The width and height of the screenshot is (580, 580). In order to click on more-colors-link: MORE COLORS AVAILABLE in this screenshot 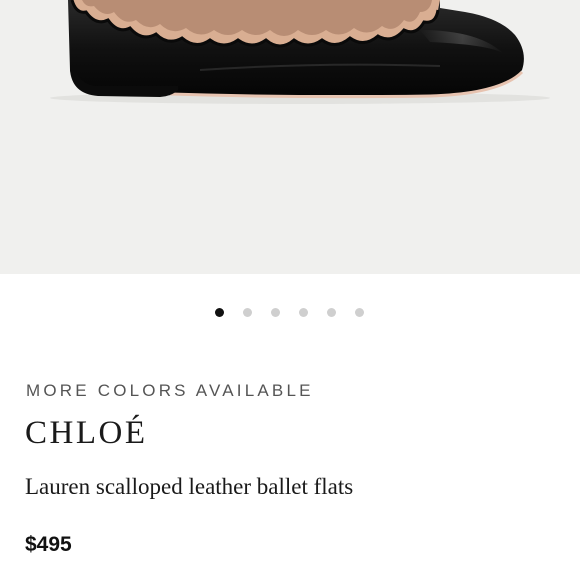, I will do `click(170, 391)`.